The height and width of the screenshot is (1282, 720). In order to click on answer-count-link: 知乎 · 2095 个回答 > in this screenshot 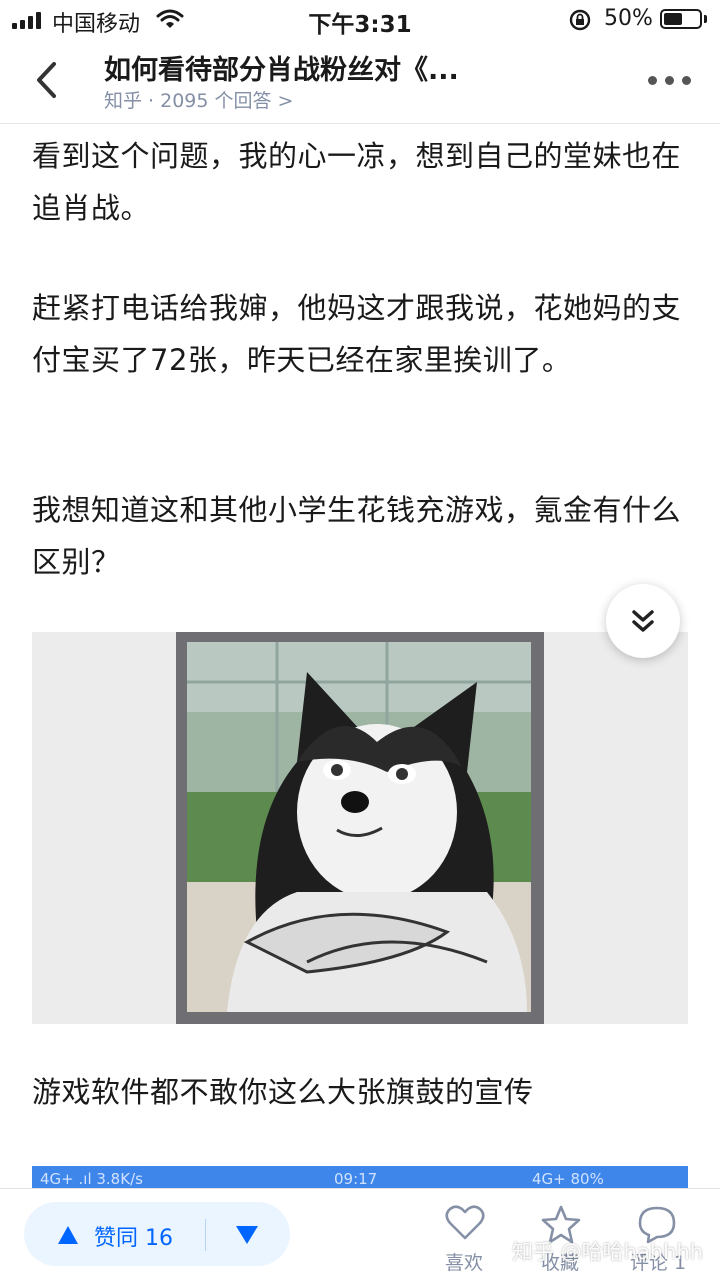, I will do `click(198, 99)`.